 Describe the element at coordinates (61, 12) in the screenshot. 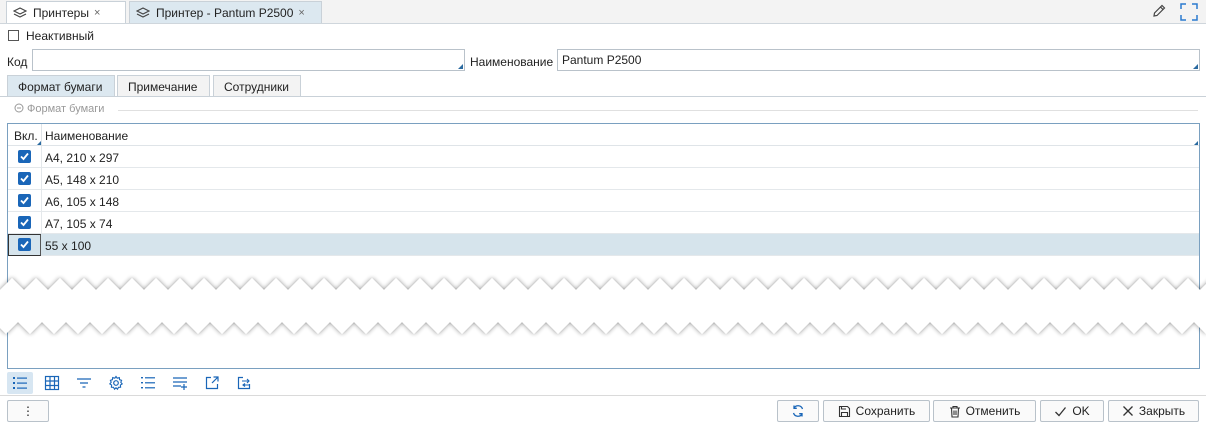

I see `tab-label: Принтеры` at that location.